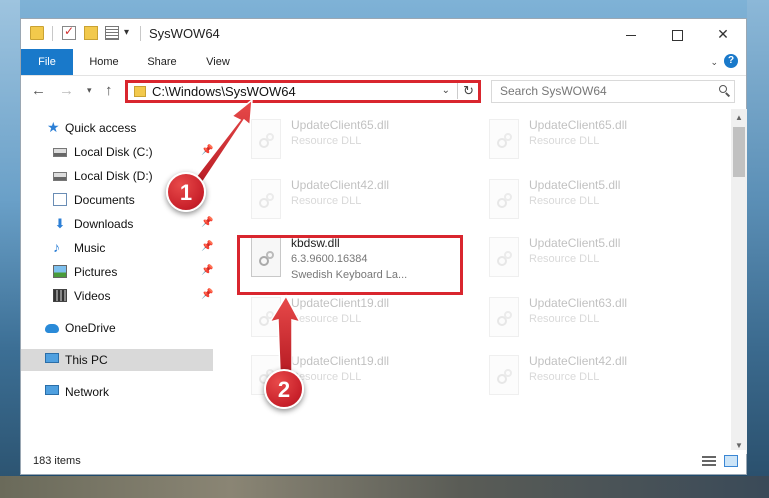 The height and width of the screenshot is (498, 769). I want to click on sidebar-item-local-disk-c: Local Disk (C:) 📌, so click(117, 152).